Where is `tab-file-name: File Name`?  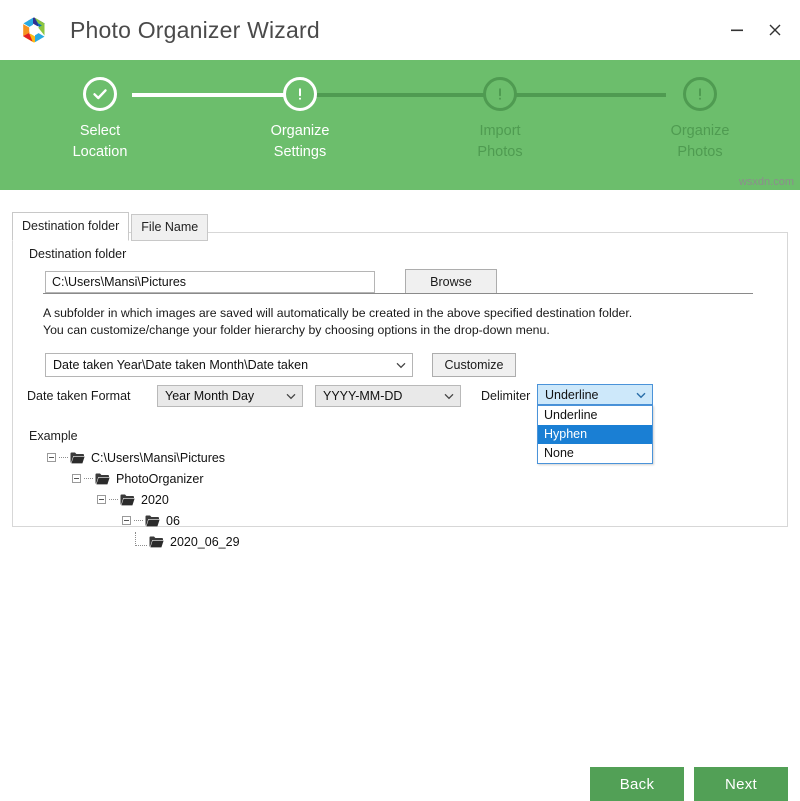 tab-file-name: File Name is located at coordinates (170, 227).